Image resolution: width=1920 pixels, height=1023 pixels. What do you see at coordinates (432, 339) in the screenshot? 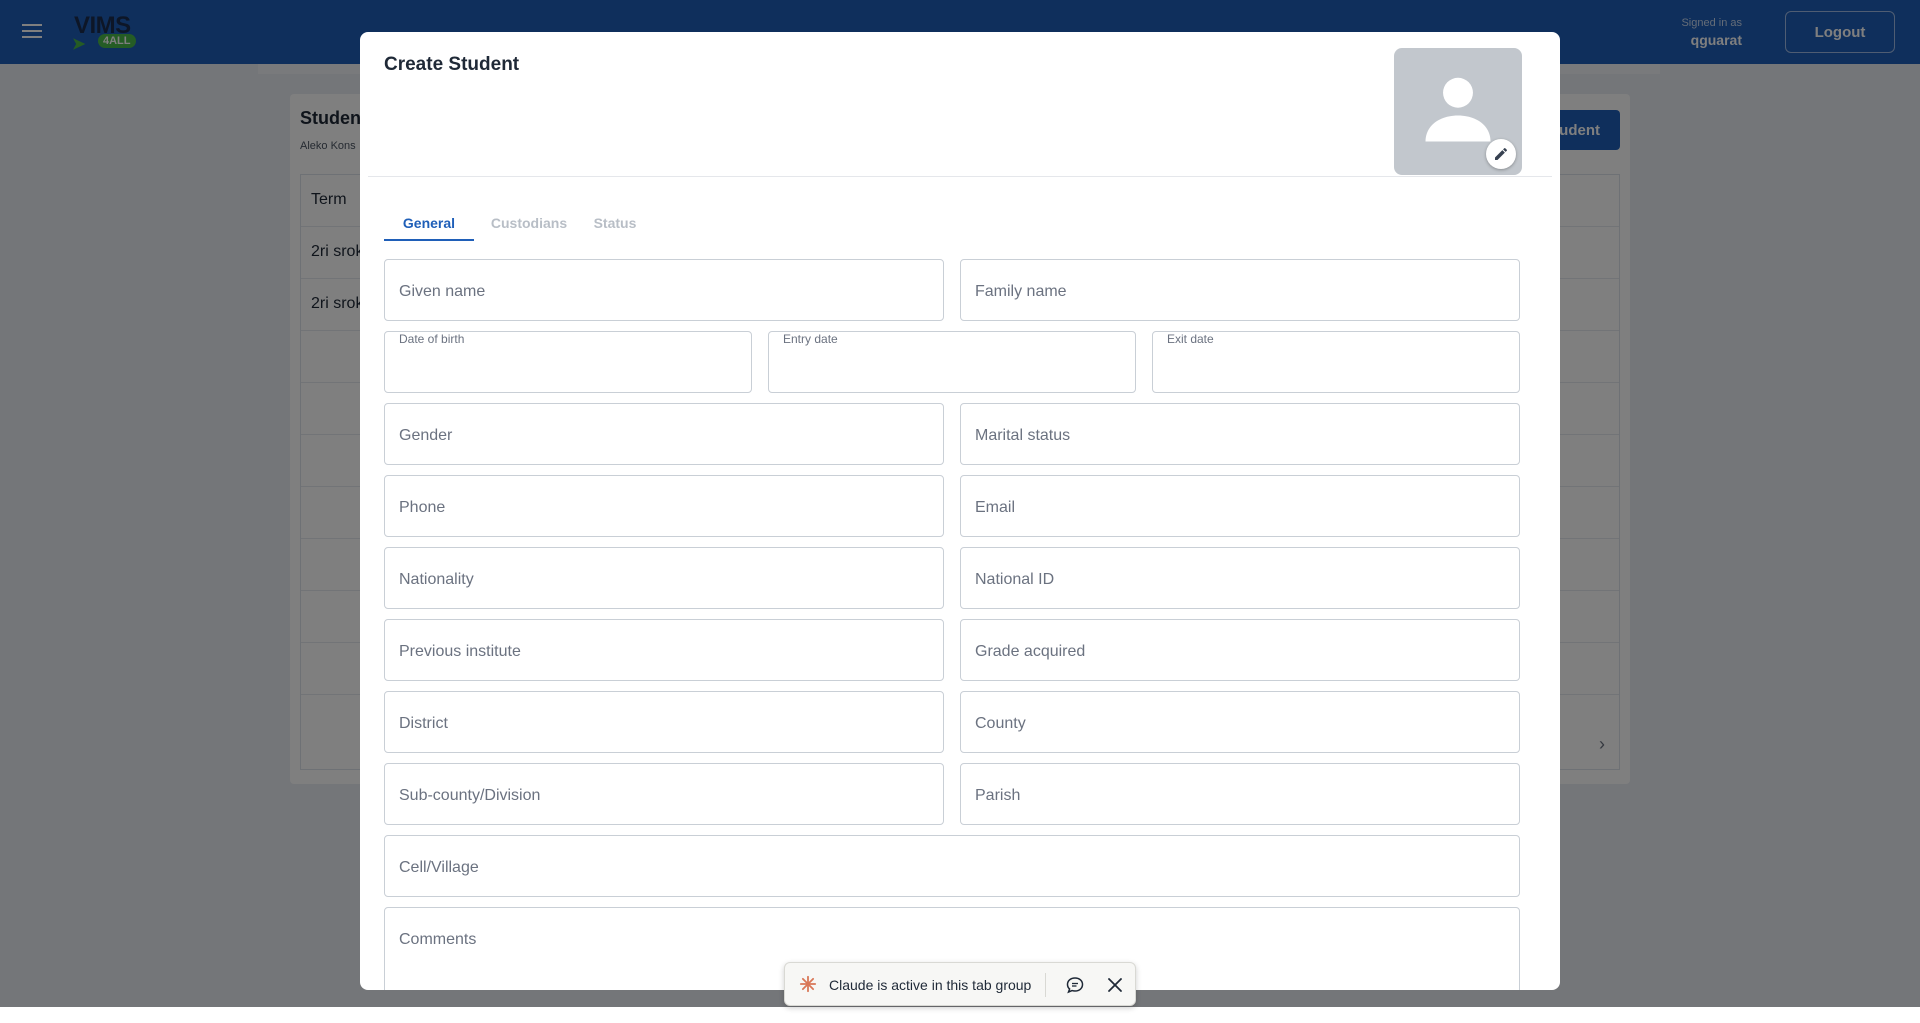
I see `date-of-birth-label: Date of birth` at bounding box center [432, 339].